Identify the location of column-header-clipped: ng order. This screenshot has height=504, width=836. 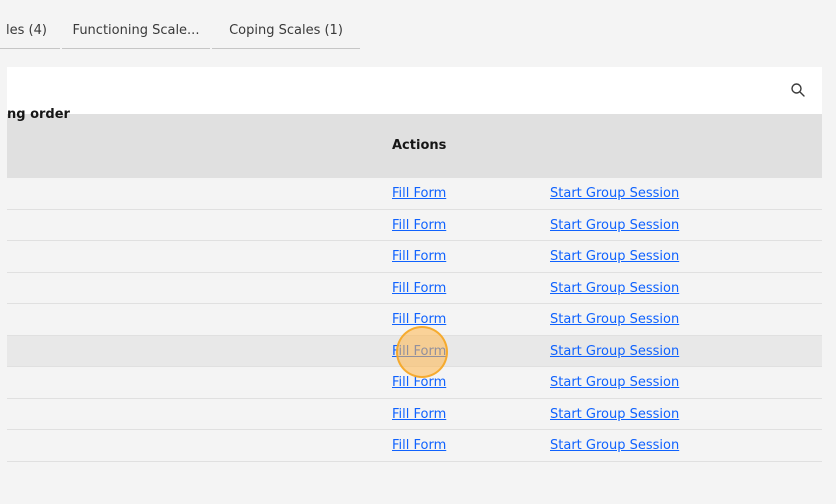
(38, 114).